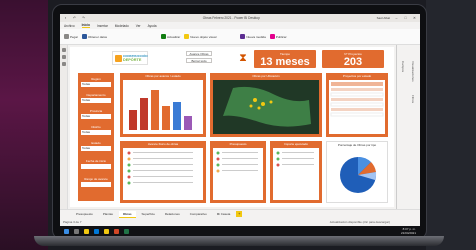  What do you see at coordinates (64, 57) in the screenshot?
I see `data-view-icon` at bounding box center [64, 57].